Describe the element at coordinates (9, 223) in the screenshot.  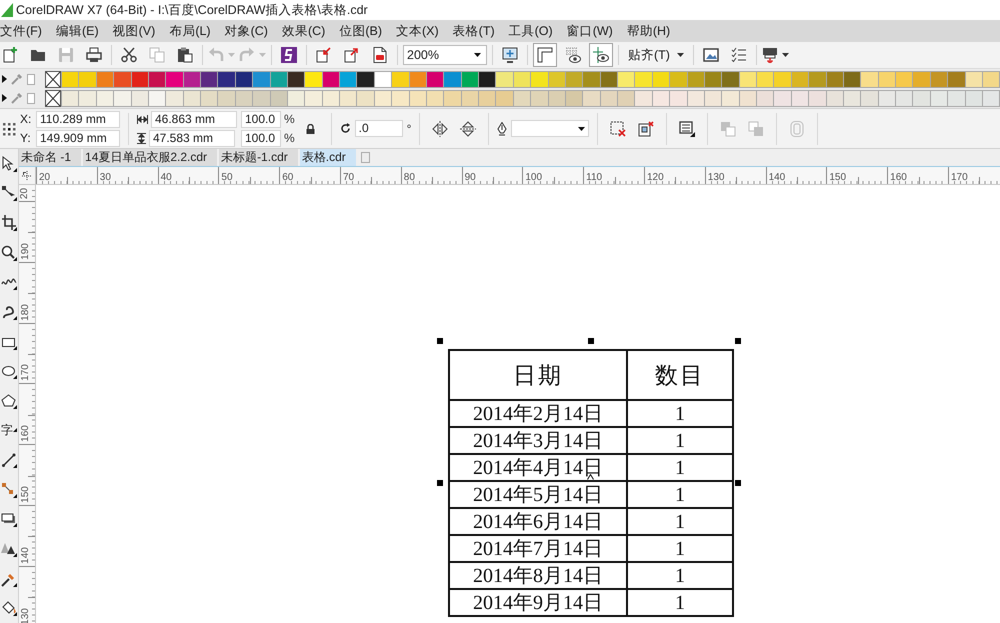
I see `crop-icon` at that location.